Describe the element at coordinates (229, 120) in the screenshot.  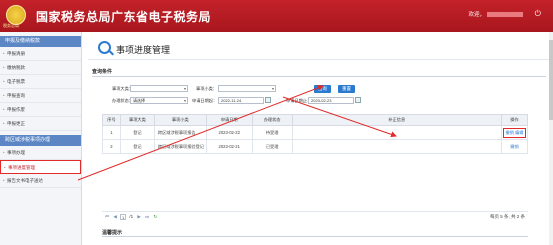
I see `col-header-date: 申请日期` at that location.